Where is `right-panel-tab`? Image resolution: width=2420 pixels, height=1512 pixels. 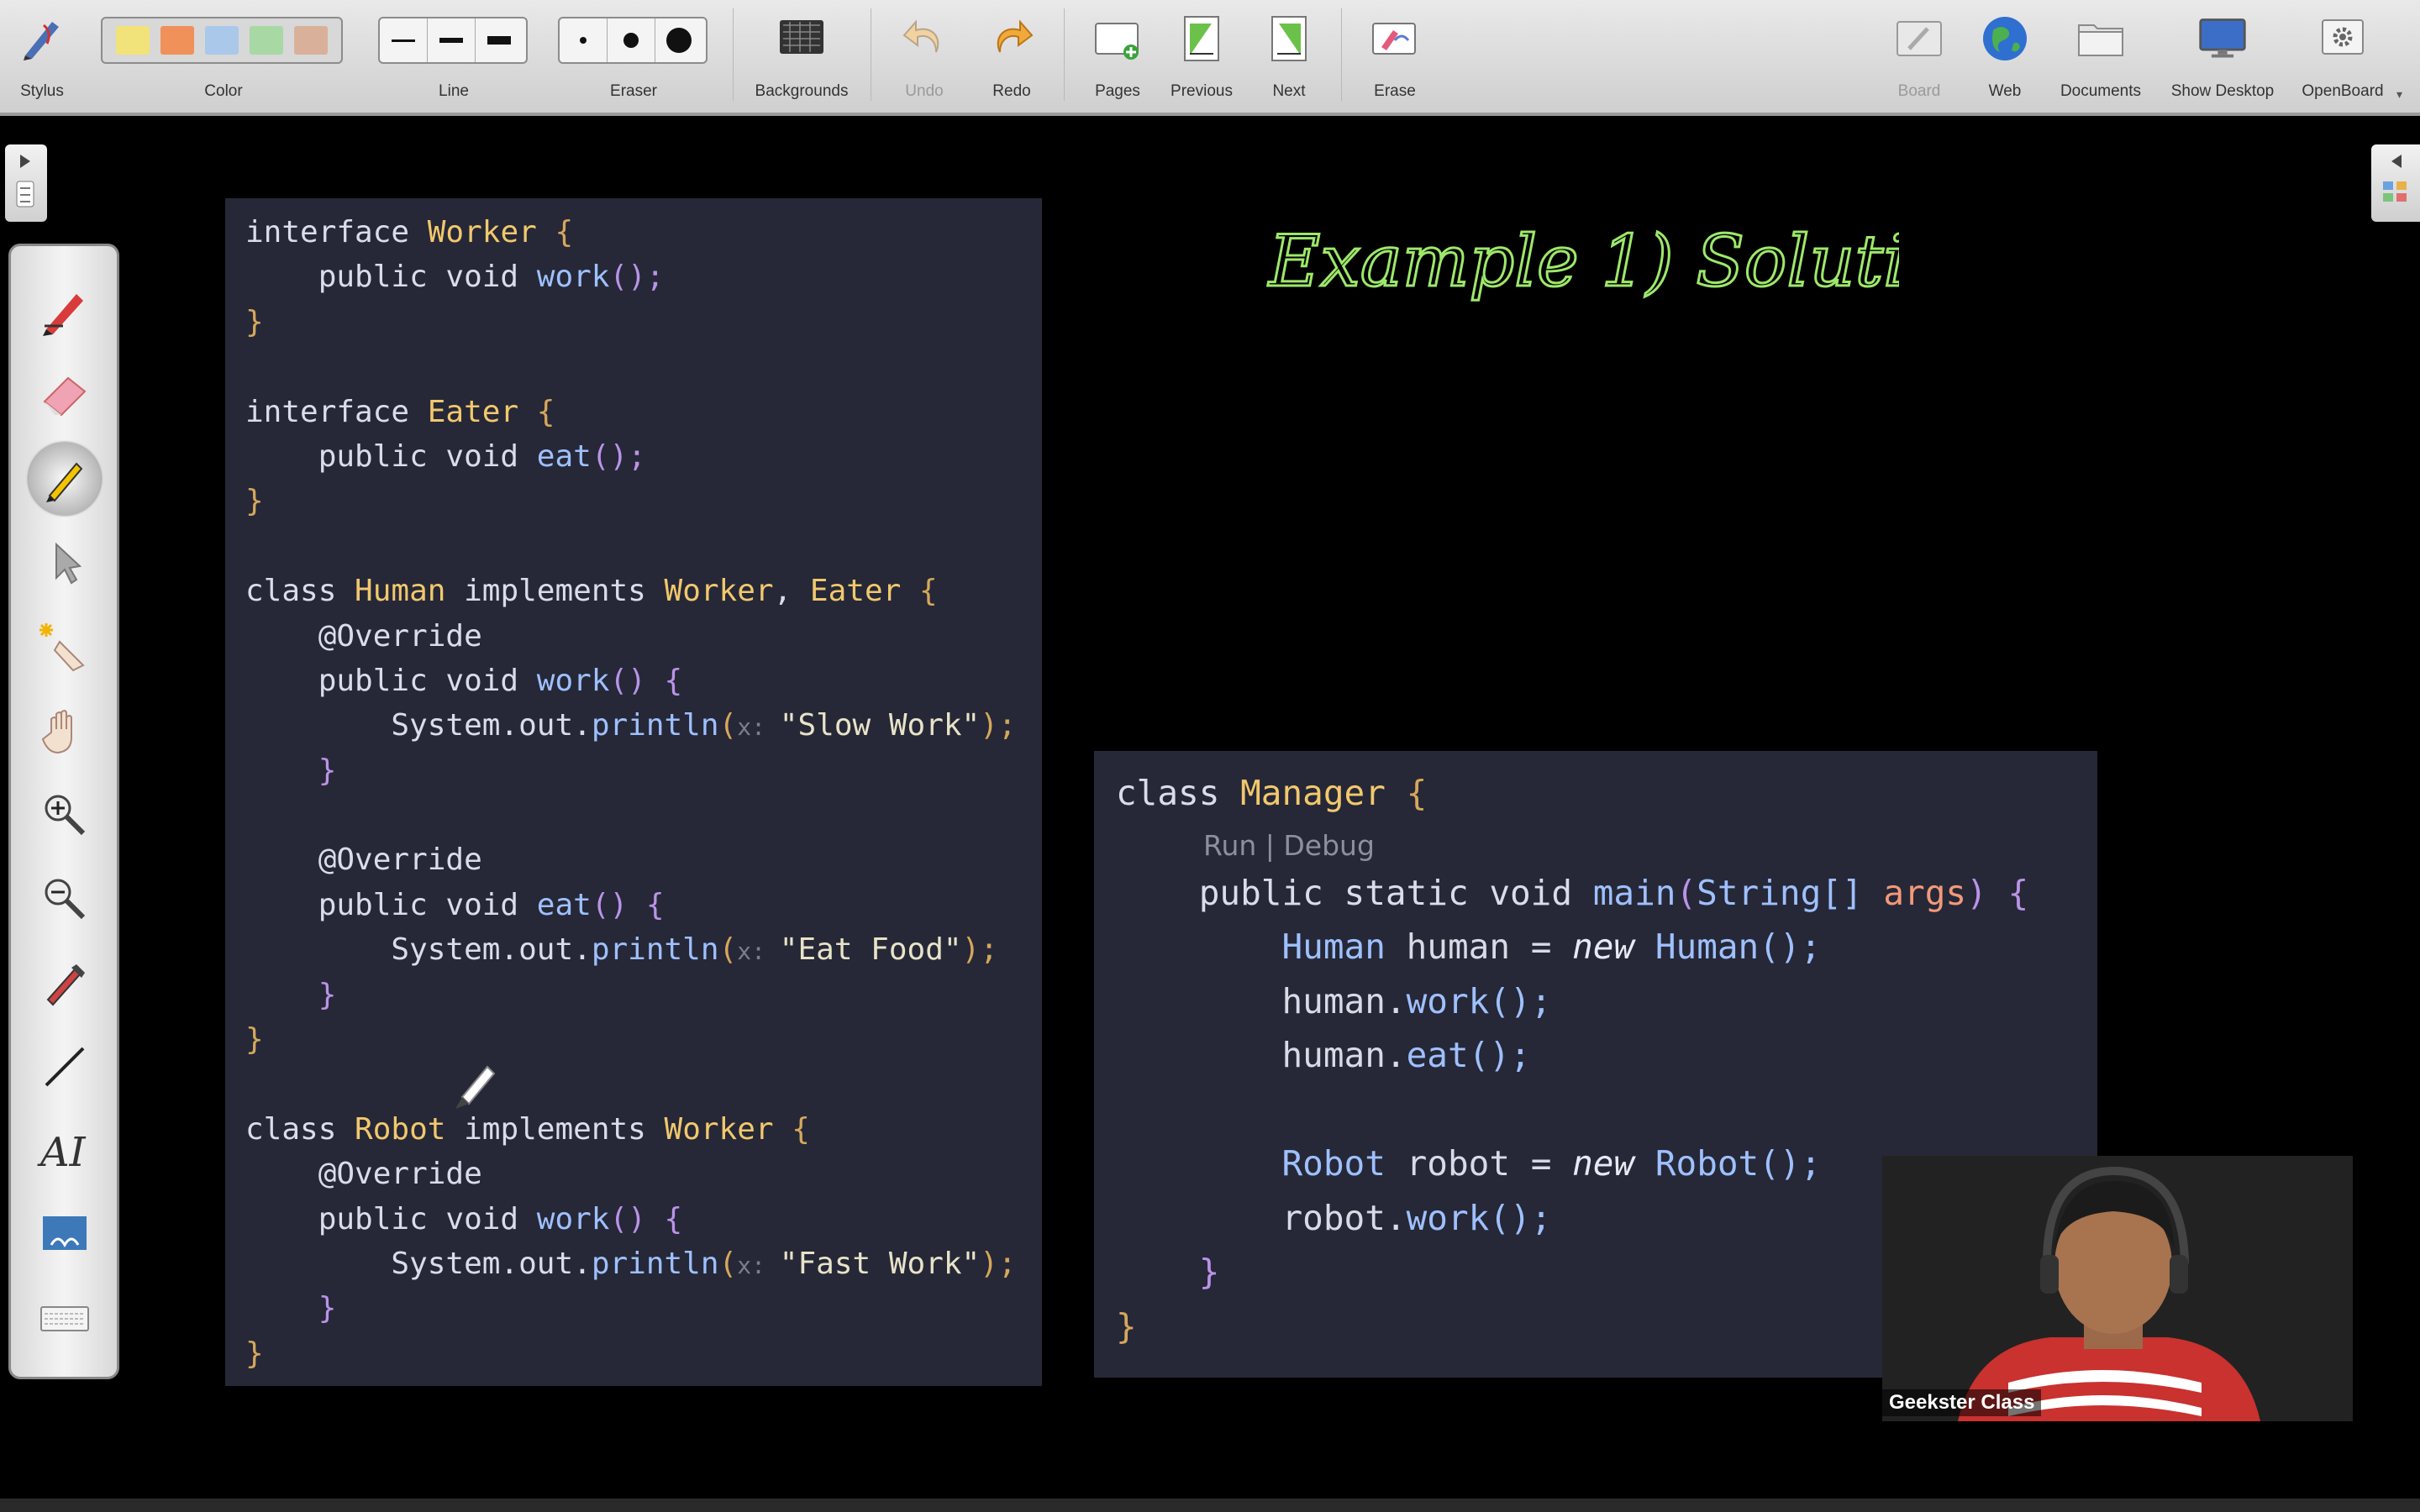
right-panel-tab is located at coordinates (2395, 183).